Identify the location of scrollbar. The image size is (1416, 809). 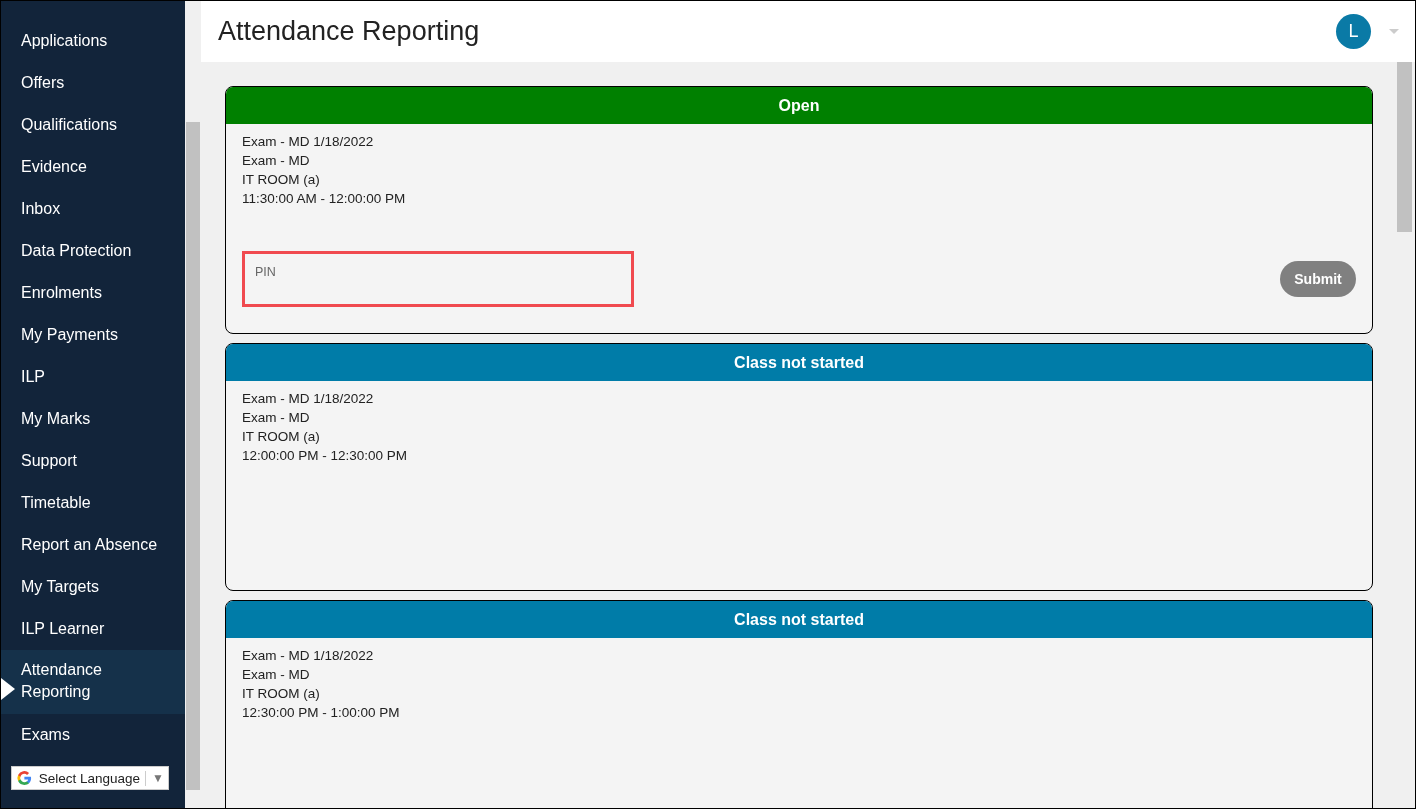
(193, 404).